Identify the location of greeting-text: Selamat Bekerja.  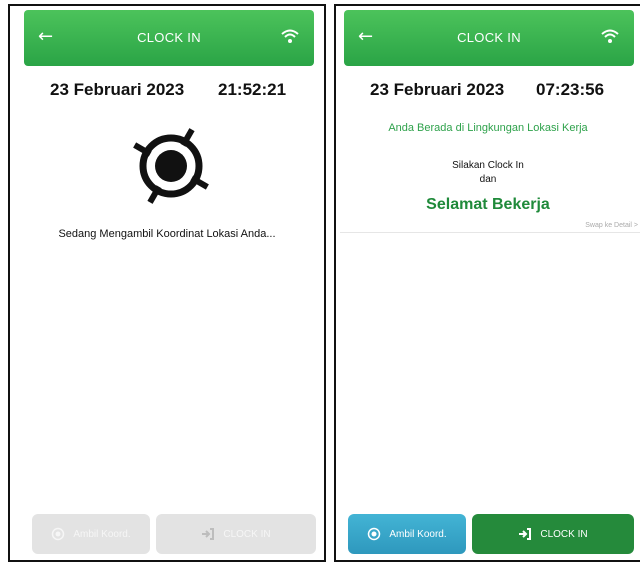
(488, 204).